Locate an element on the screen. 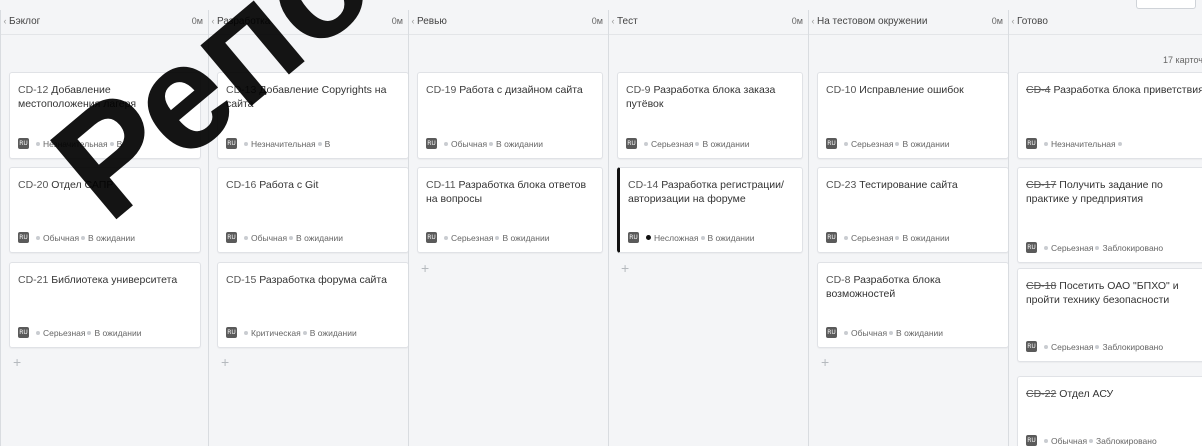 The width and height of the screenshot is (1202, 446). card-title: CD-22 Отдел АСУ is located at coordinates (1114, 394).